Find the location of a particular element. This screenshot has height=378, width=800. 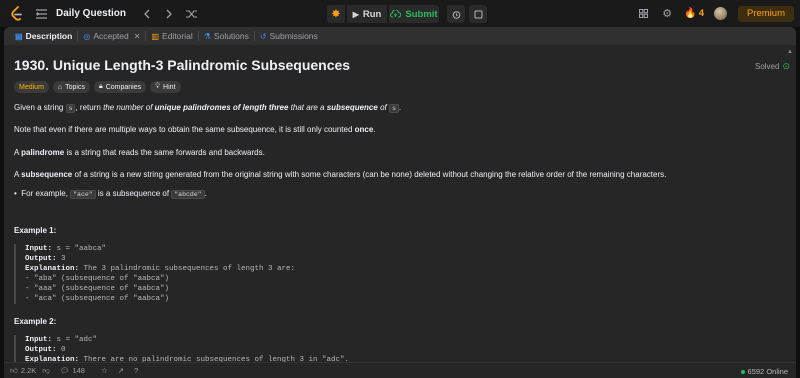

tab-accepted-label: Accepted is located at coordinates (111, 36).